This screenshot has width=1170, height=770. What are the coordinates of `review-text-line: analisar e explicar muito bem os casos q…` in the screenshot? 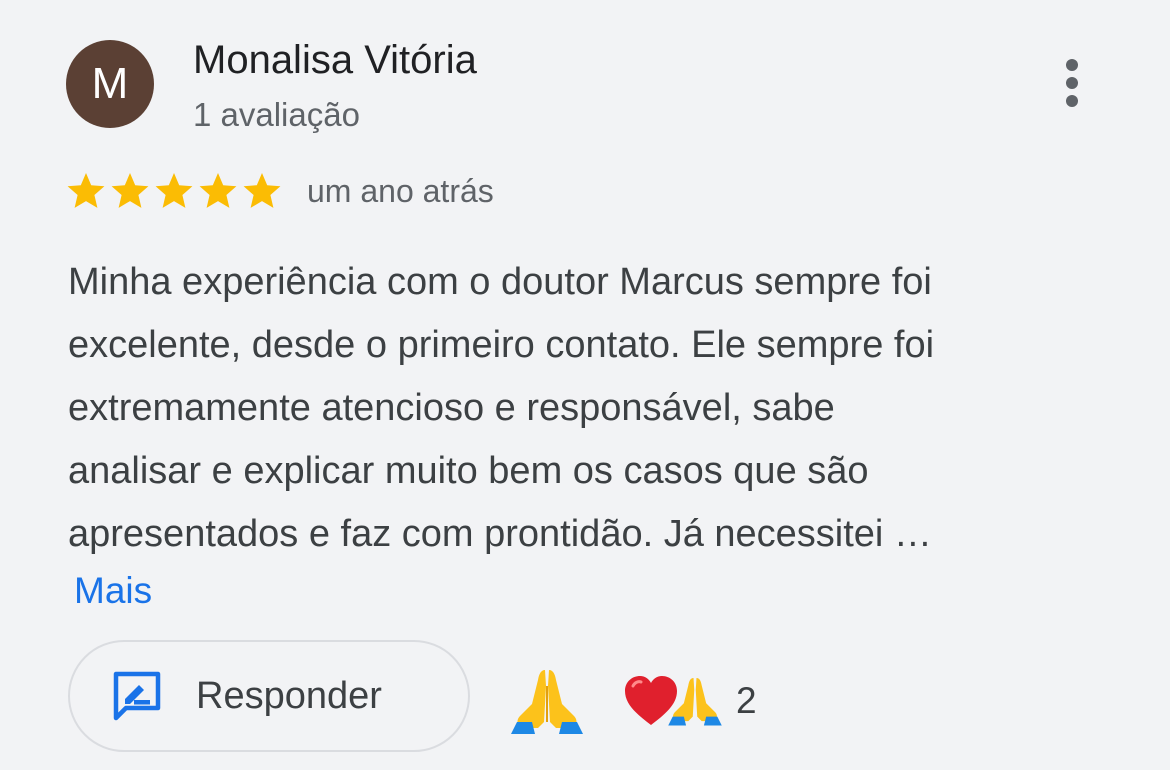 It's located at (468, 471).